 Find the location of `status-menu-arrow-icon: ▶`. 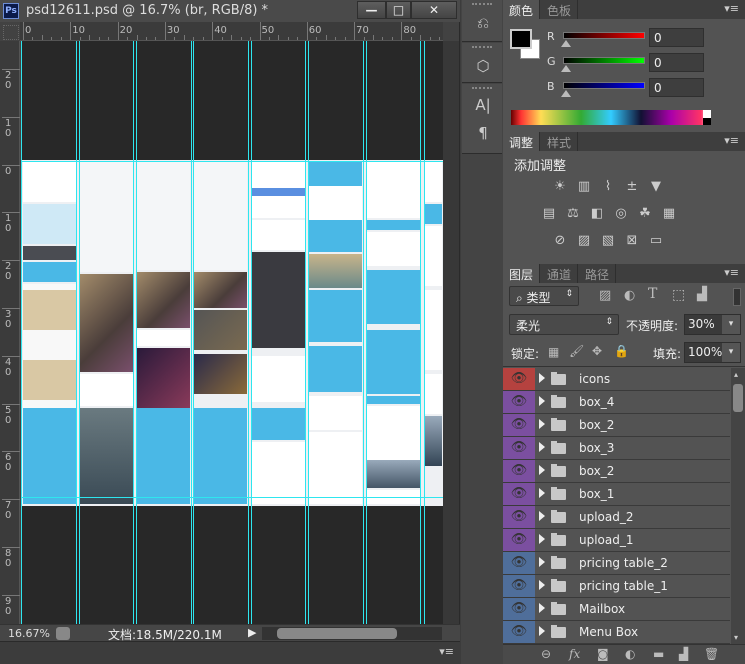

status-menu-arrow-icon: ▶ is located at coordinates (252, 632).